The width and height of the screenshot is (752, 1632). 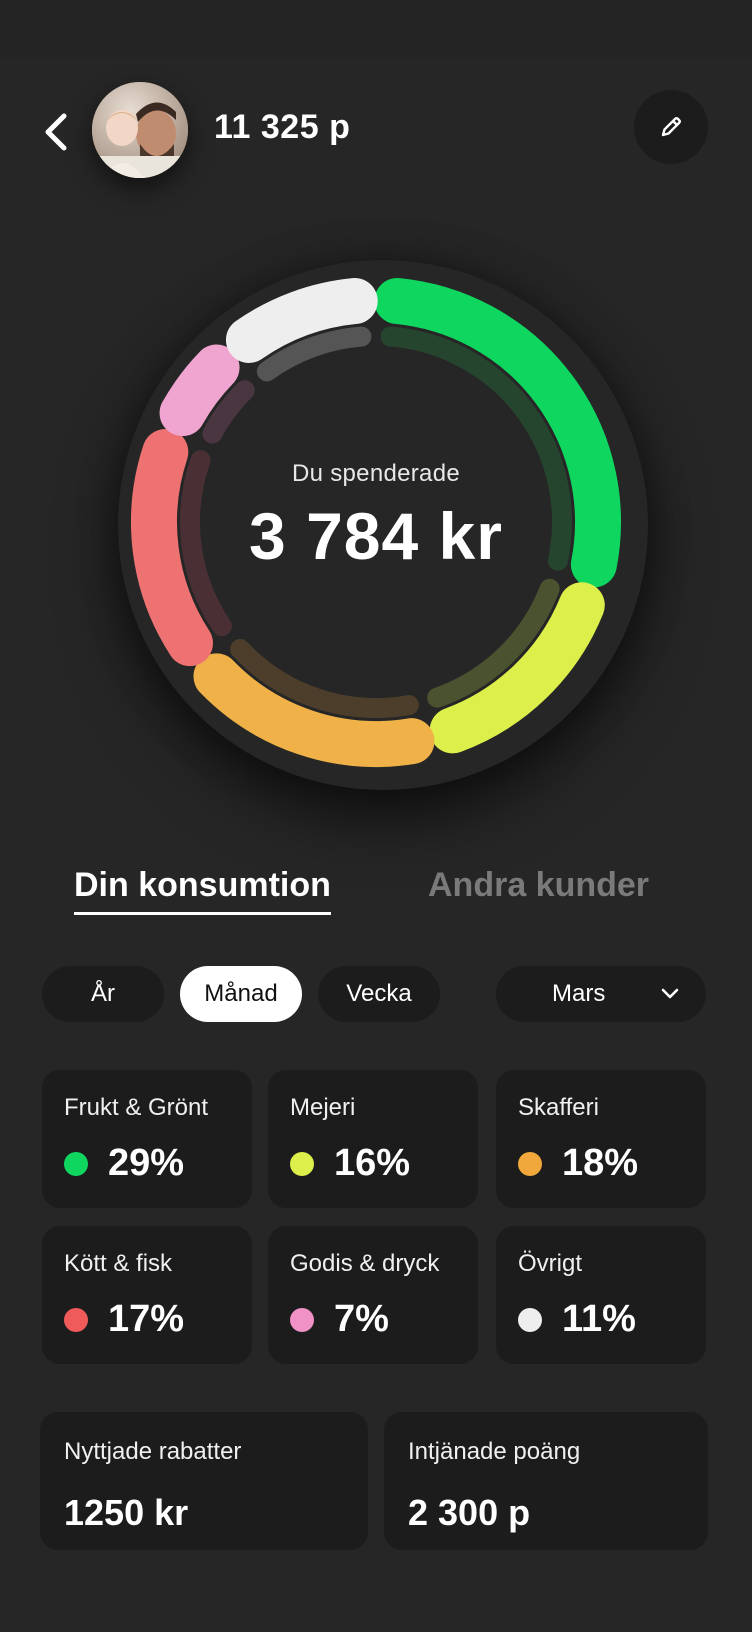 I want to click on category-percent: 7%, so click(x=361, y=1319).